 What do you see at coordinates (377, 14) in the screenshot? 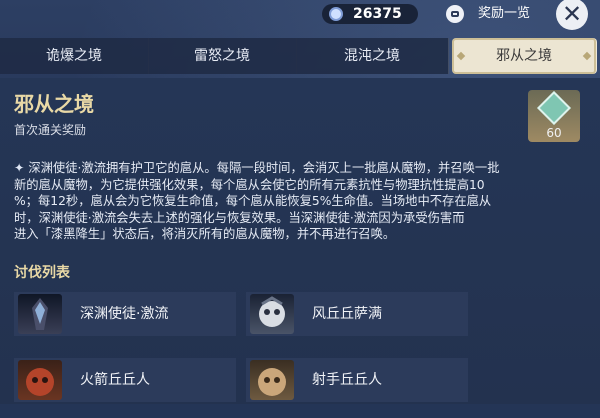
I see `currency-value: 26375` at bounding box center [377, 14].